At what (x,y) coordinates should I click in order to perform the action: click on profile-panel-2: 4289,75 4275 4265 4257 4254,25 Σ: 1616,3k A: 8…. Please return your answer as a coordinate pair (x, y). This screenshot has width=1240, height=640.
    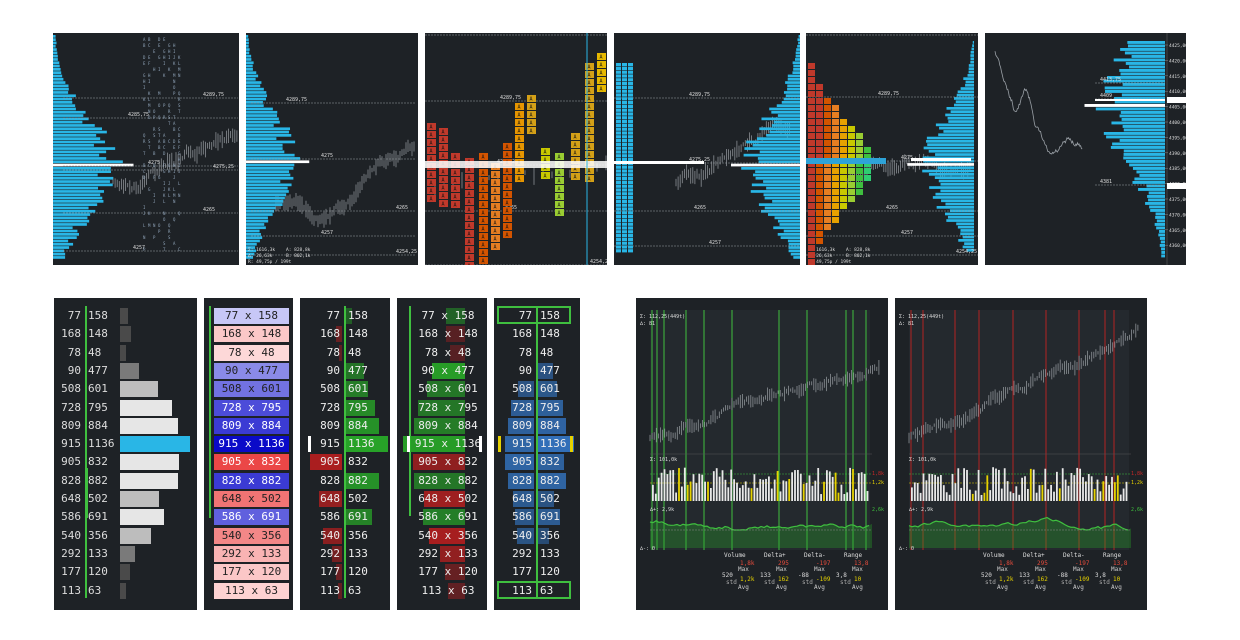
    Looking at the image, I should click on (332, 149).